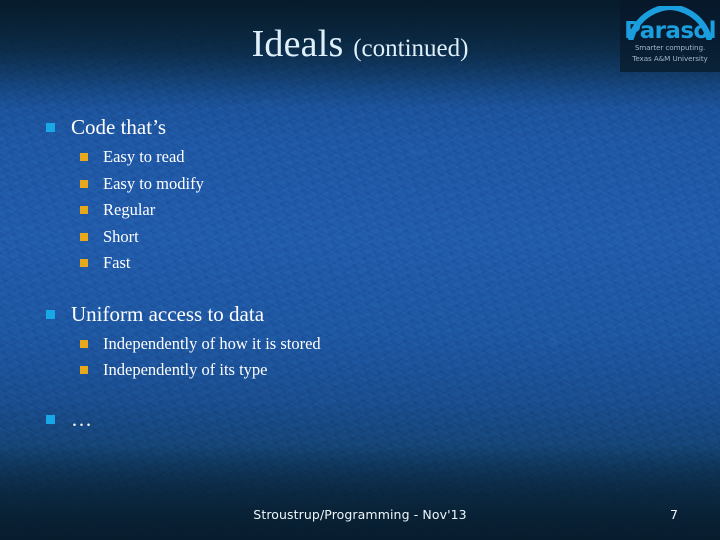 The image size is (720, 540). Describe the element at coordinates (360, 514) in the screenshot. I see `footer-attribution: Stroustrup/Programming - Nov'13` at that location.